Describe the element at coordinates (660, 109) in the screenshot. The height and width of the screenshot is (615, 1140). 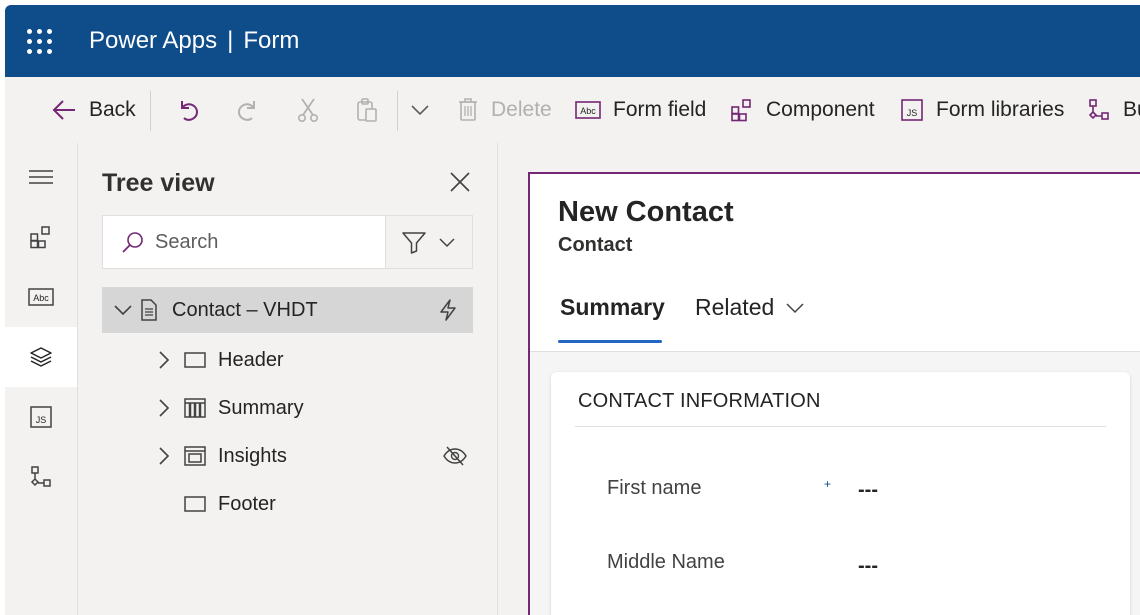
I see `form-field-label: Form field` at that location.